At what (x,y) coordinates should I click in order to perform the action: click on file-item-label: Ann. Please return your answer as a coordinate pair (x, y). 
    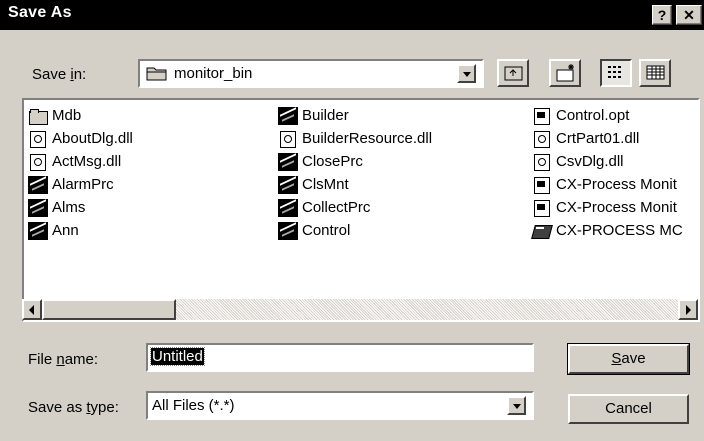
    Looking at the image, I should click on (65, 230).